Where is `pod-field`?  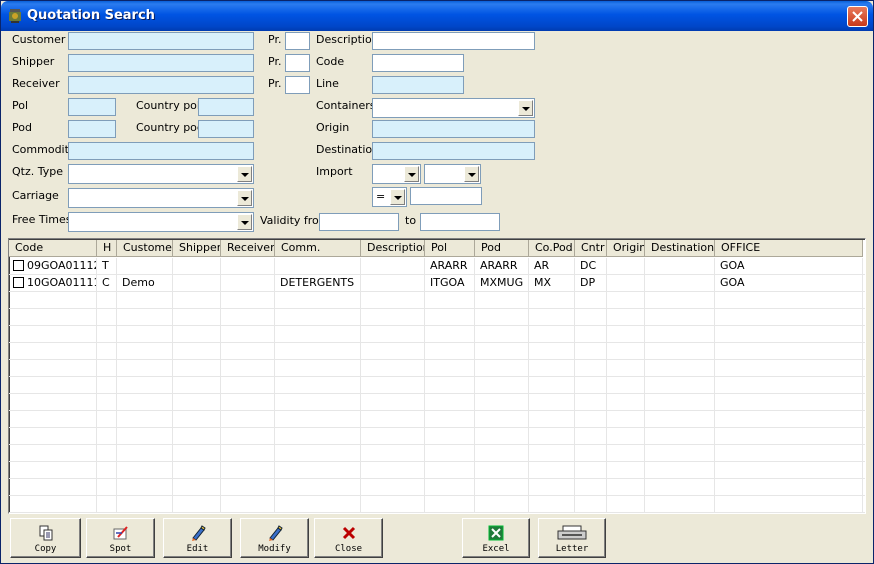 pod-field is located at coordinates (92, 129).